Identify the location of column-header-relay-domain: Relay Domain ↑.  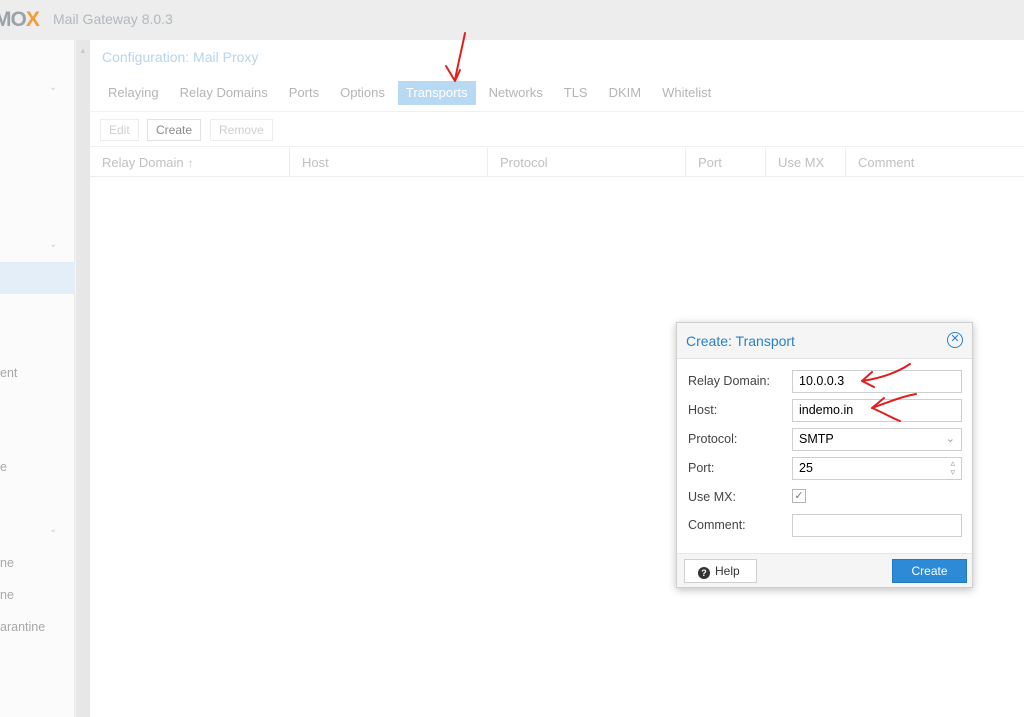
(190, 162).